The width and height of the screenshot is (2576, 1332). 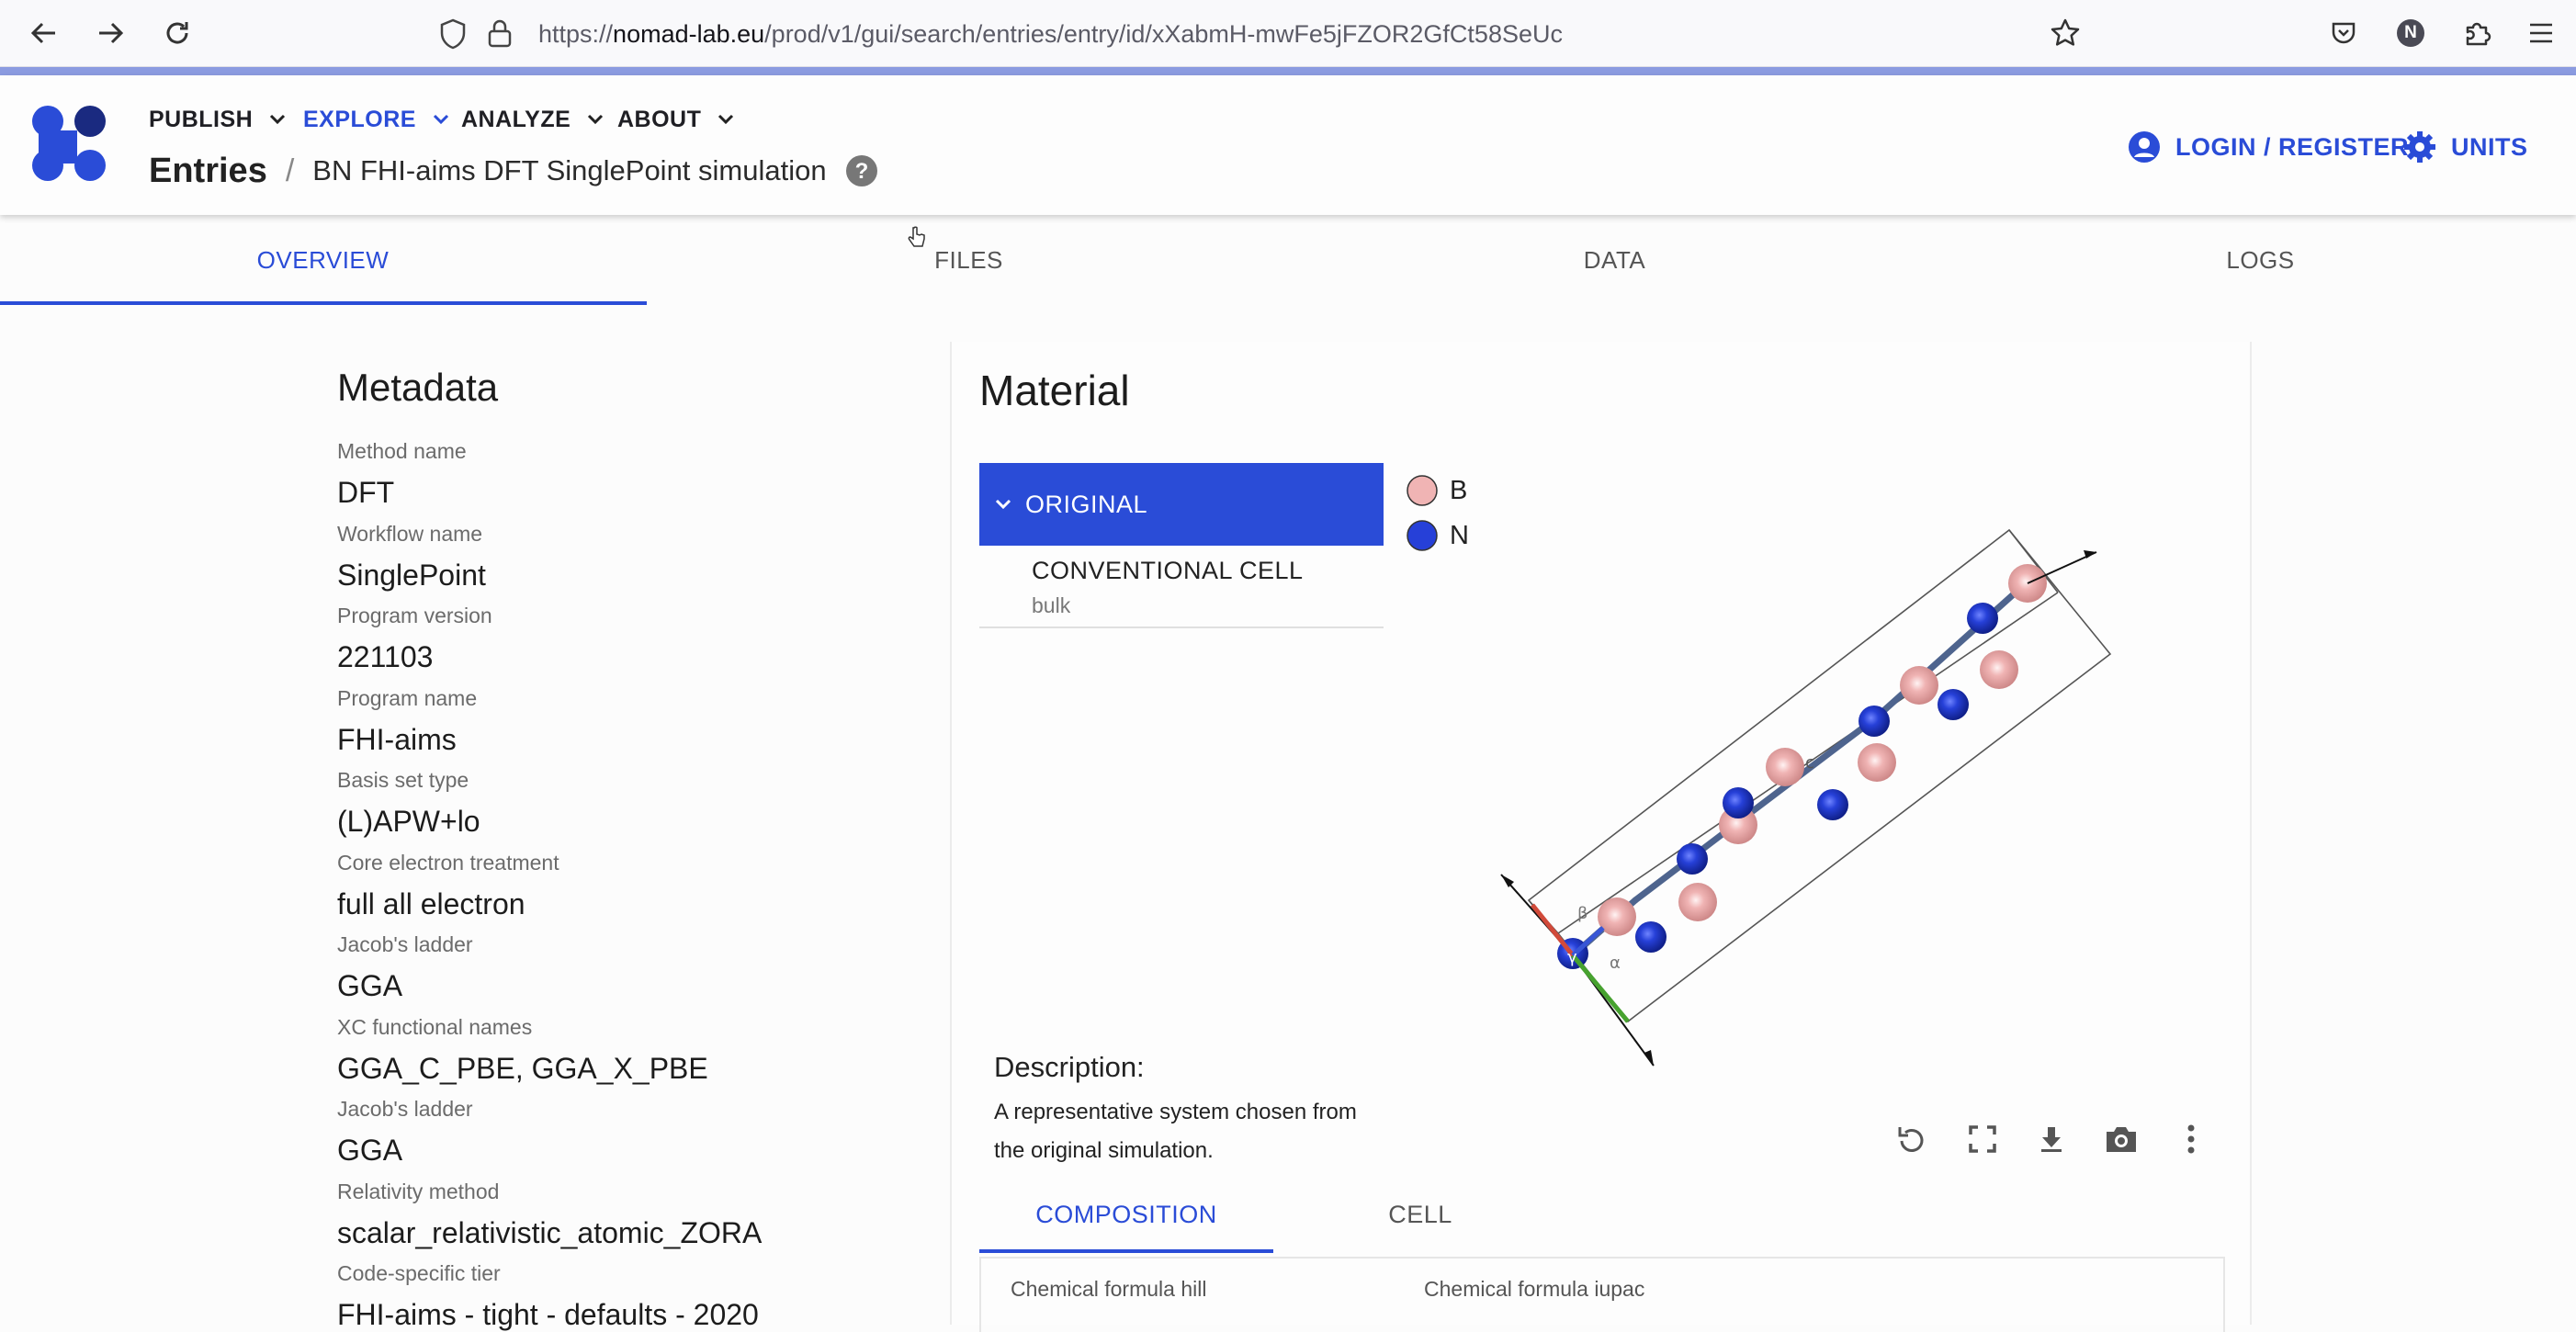 I want to click on browser-menu-button, so click(x=2541, y=33).